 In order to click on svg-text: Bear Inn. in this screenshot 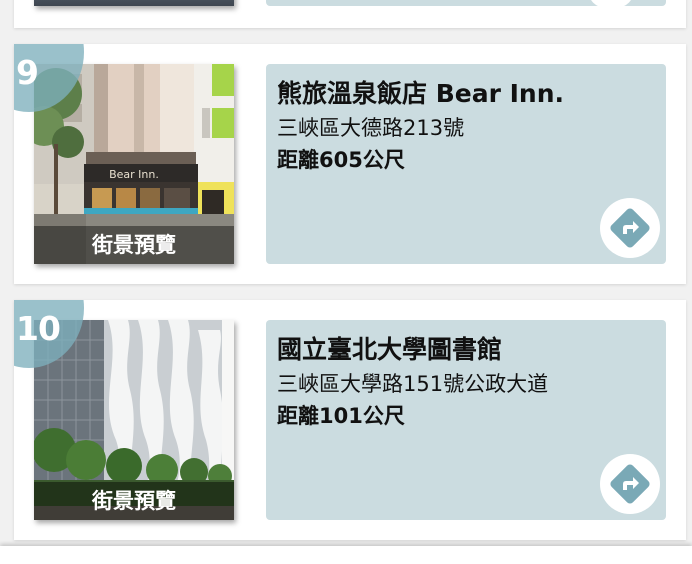, I will do `click(134, 174)`.